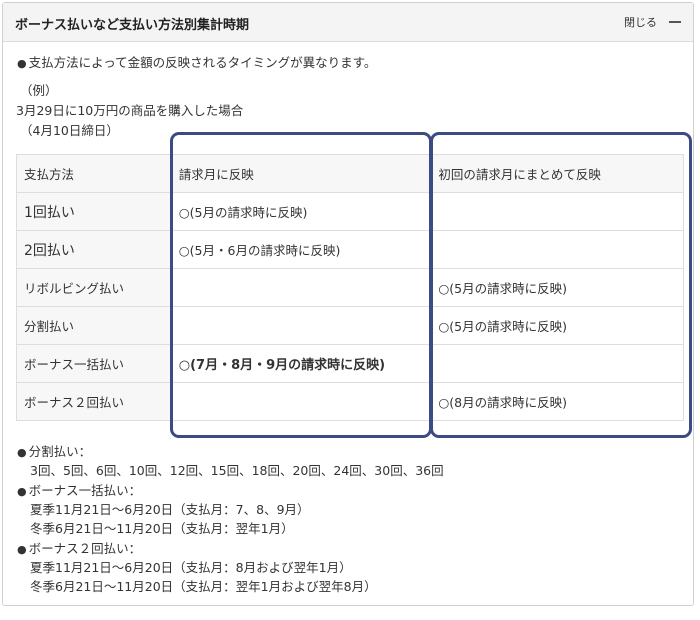 Image resolution: width=700 pixels, height=620 pixels. What do you see at coordinates (94, 401) in the screenshot?
I see `method-cell: ボーナス２回払い` at bounding box center [94, 401].